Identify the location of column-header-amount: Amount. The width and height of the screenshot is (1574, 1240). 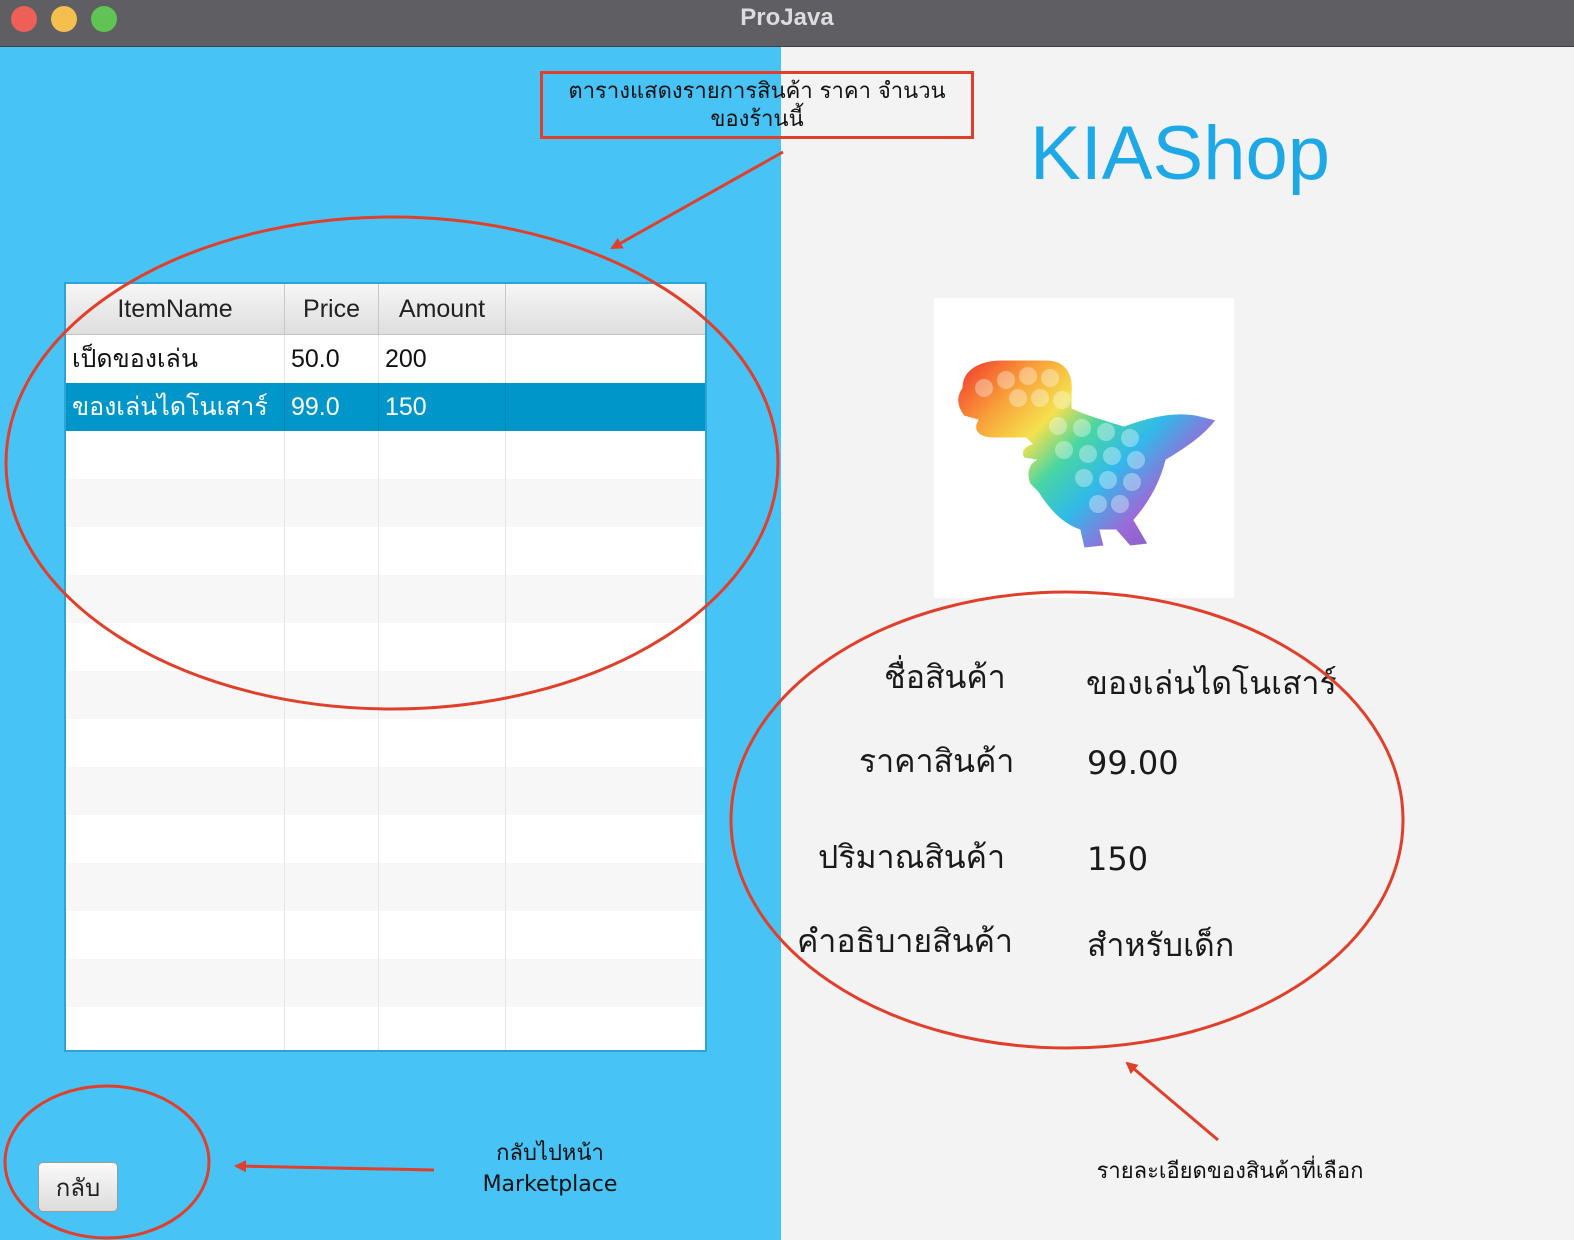
(442, 309).